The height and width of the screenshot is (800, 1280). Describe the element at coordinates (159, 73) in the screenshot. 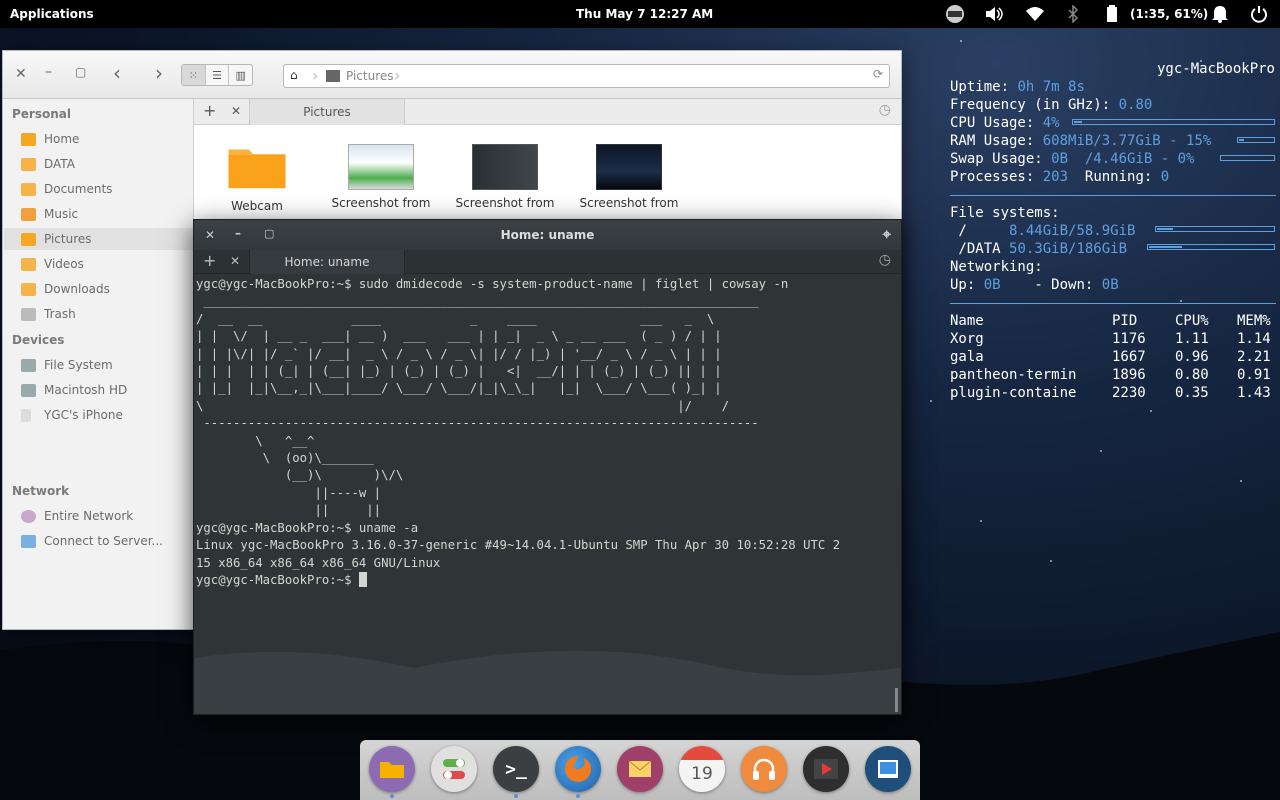

I see `forward-icon: ›` at that location.